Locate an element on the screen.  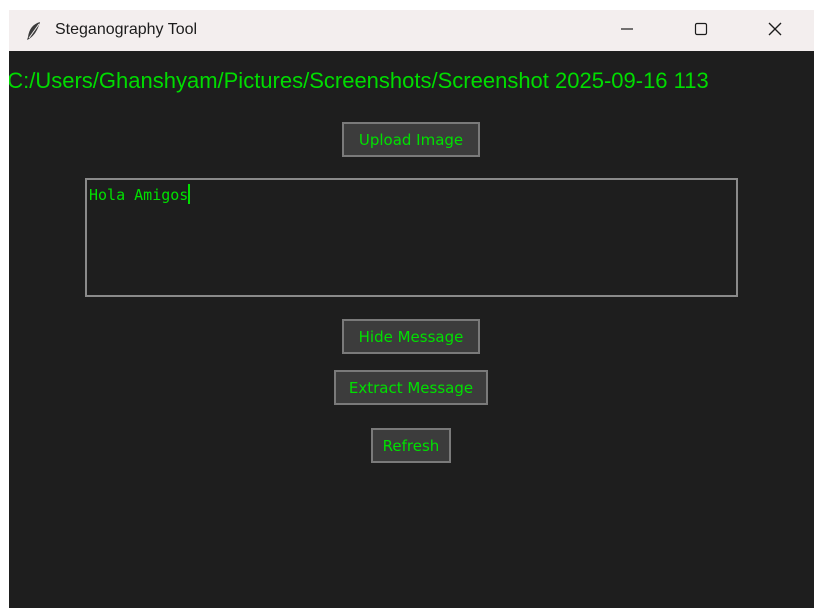
minimize-icon is located at coordinates (627, 31).